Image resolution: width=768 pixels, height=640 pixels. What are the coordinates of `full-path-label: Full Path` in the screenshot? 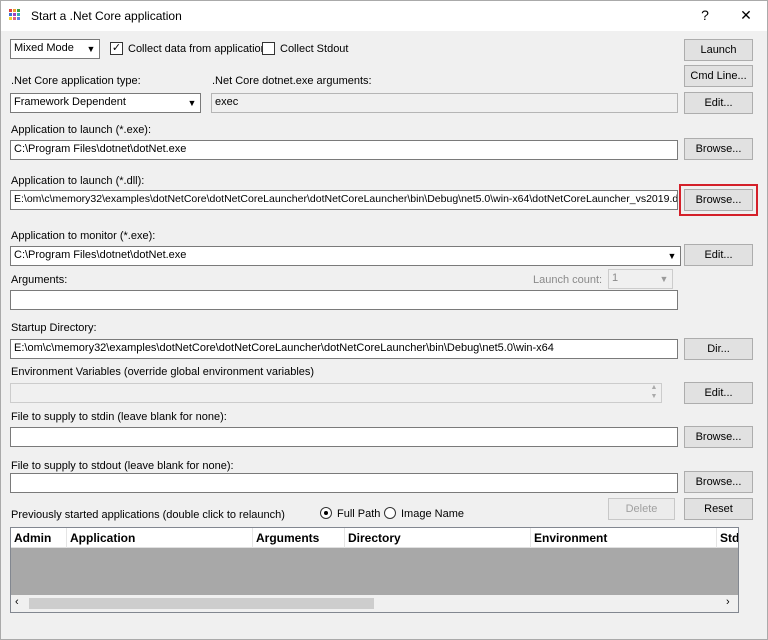 It's located at (359, 514).